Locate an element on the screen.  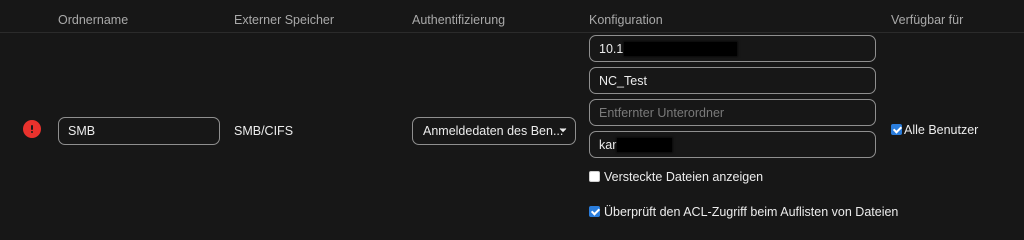
error-status-icon is located at coordinates (32, 129).